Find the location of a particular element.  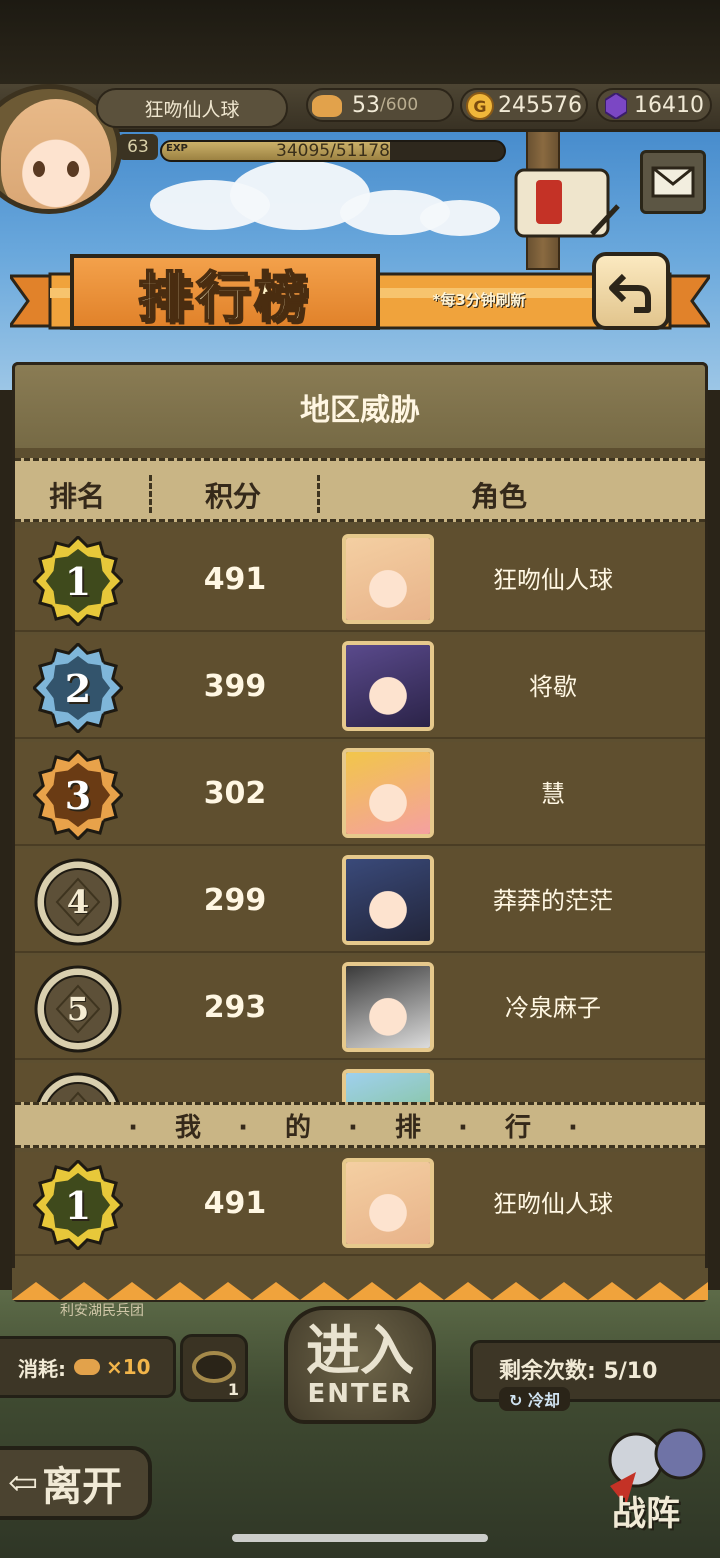

formation-label: 战阵 is located at coordinates (646, 1514).